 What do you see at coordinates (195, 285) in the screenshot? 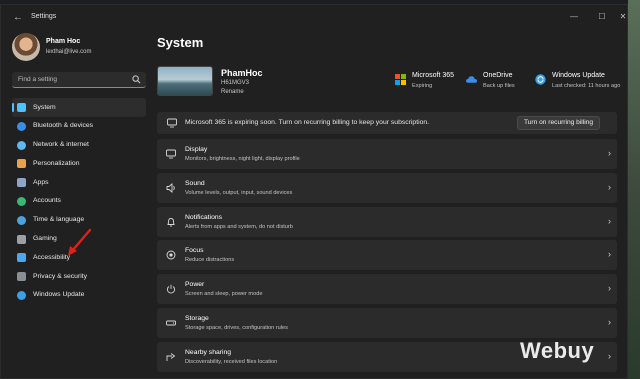
I see `card-title: Power` at bounding box center [195, 285].